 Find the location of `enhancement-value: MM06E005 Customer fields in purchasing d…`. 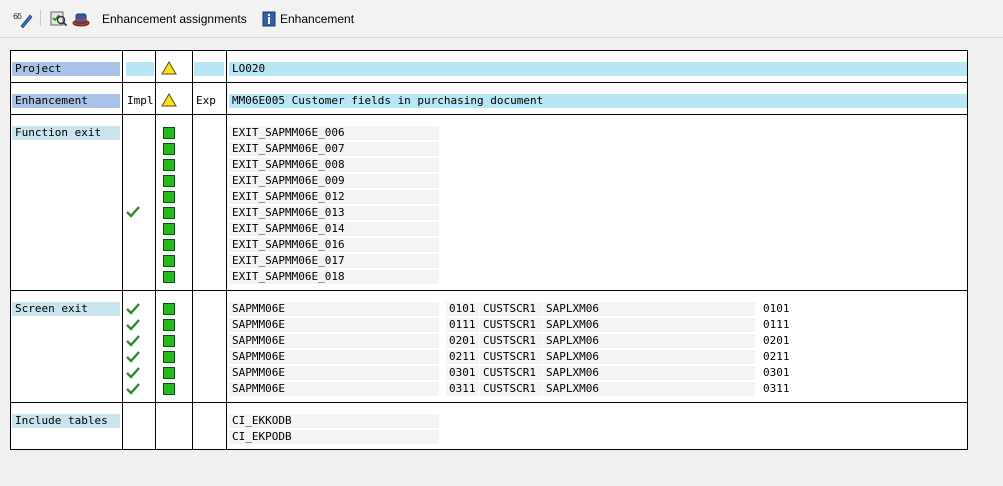

enhancement-value: MM06E005 Customer fields in purchasing d… is located at coordinates (598, 101).